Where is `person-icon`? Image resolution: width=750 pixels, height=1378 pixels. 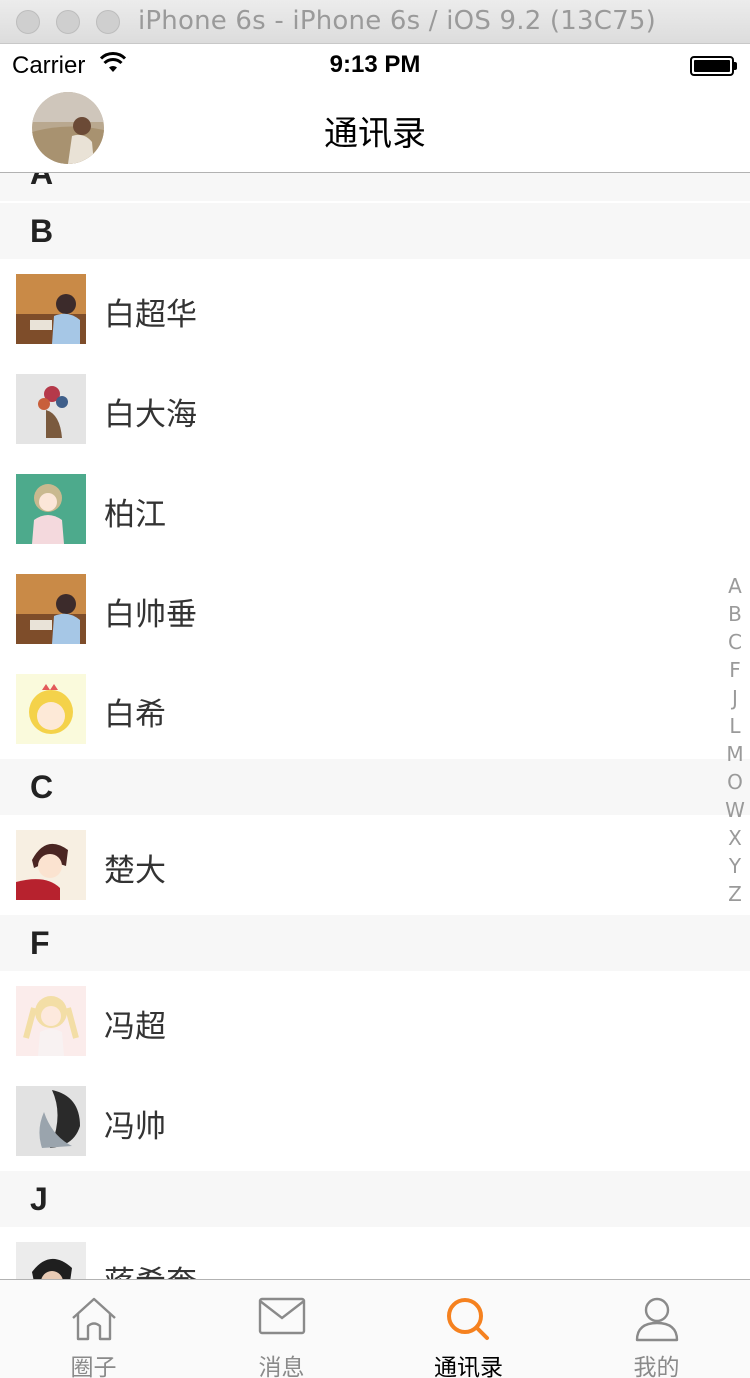
person-icon is located at coordinates (656, 1319).